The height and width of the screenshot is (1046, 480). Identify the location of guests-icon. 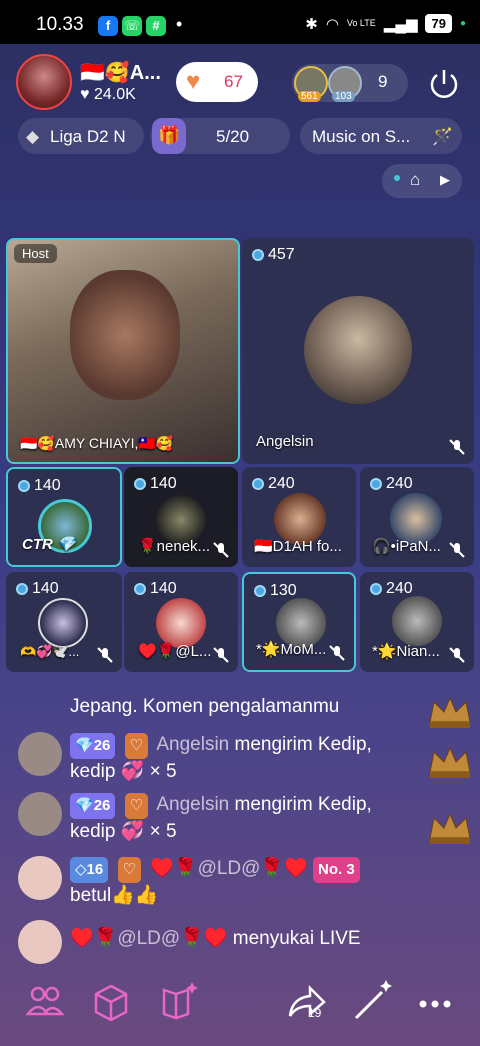
(45, 1003).